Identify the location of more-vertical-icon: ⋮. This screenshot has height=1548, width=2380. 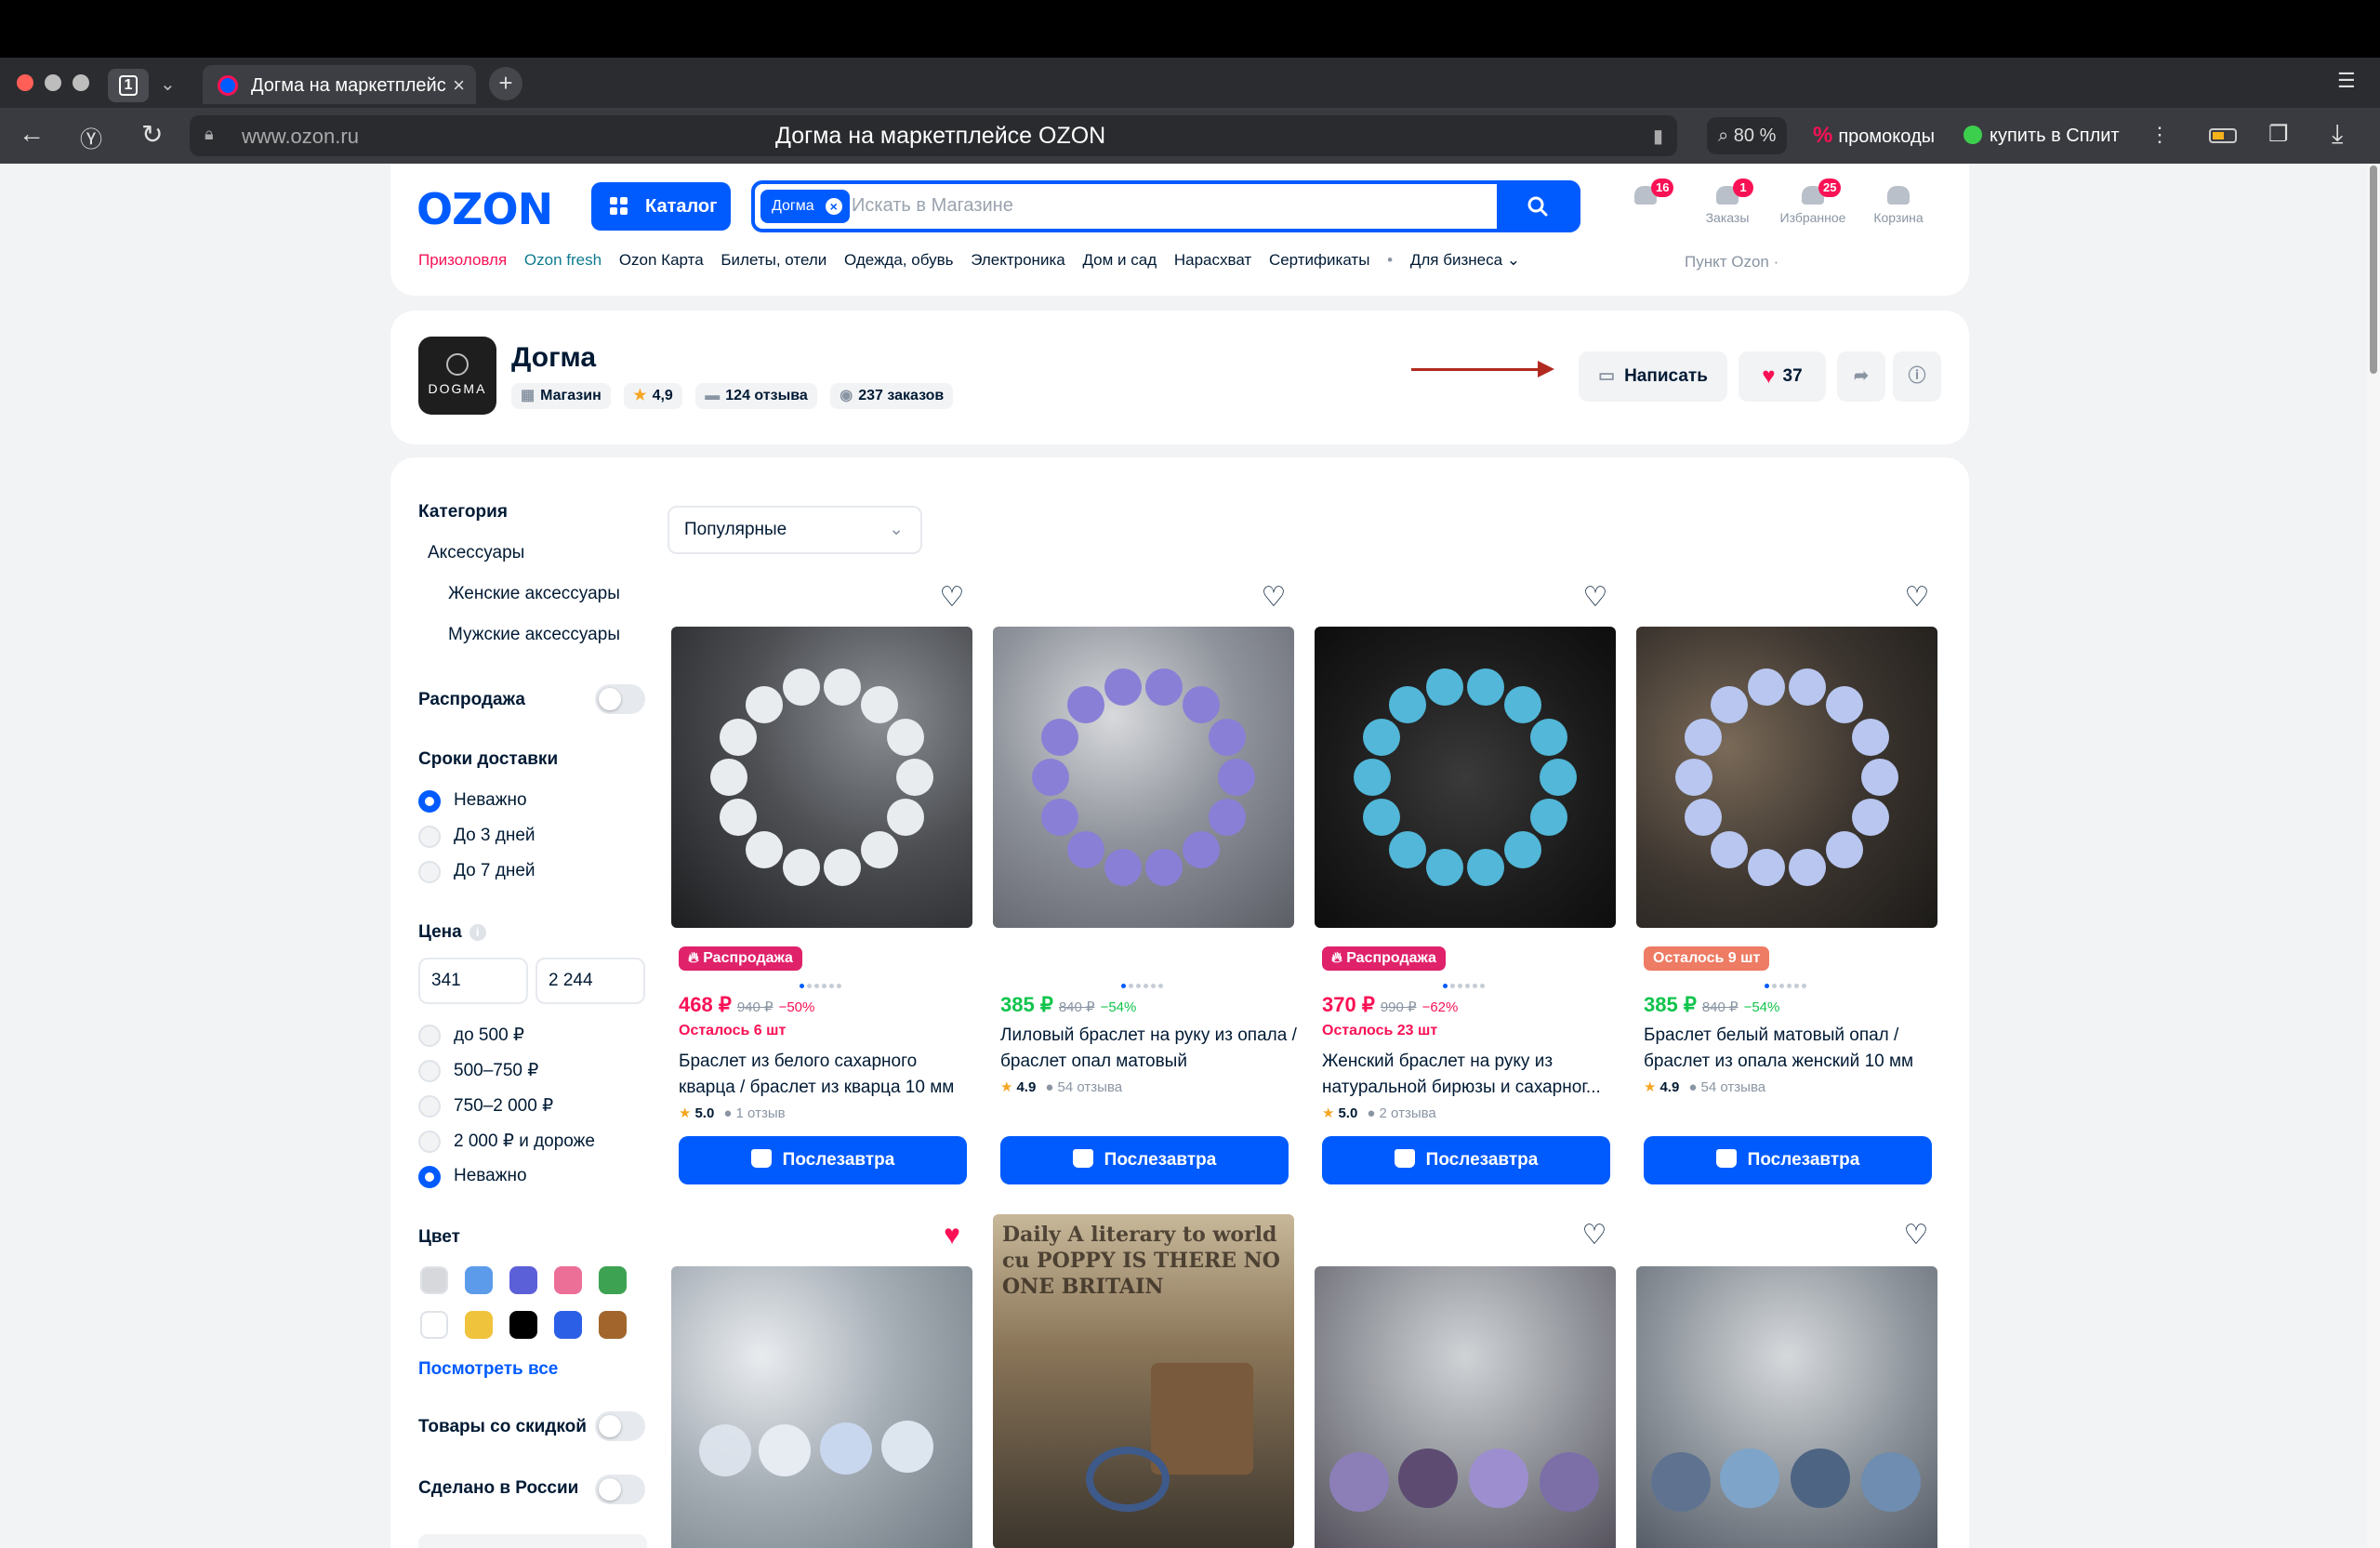
(2159, 135).